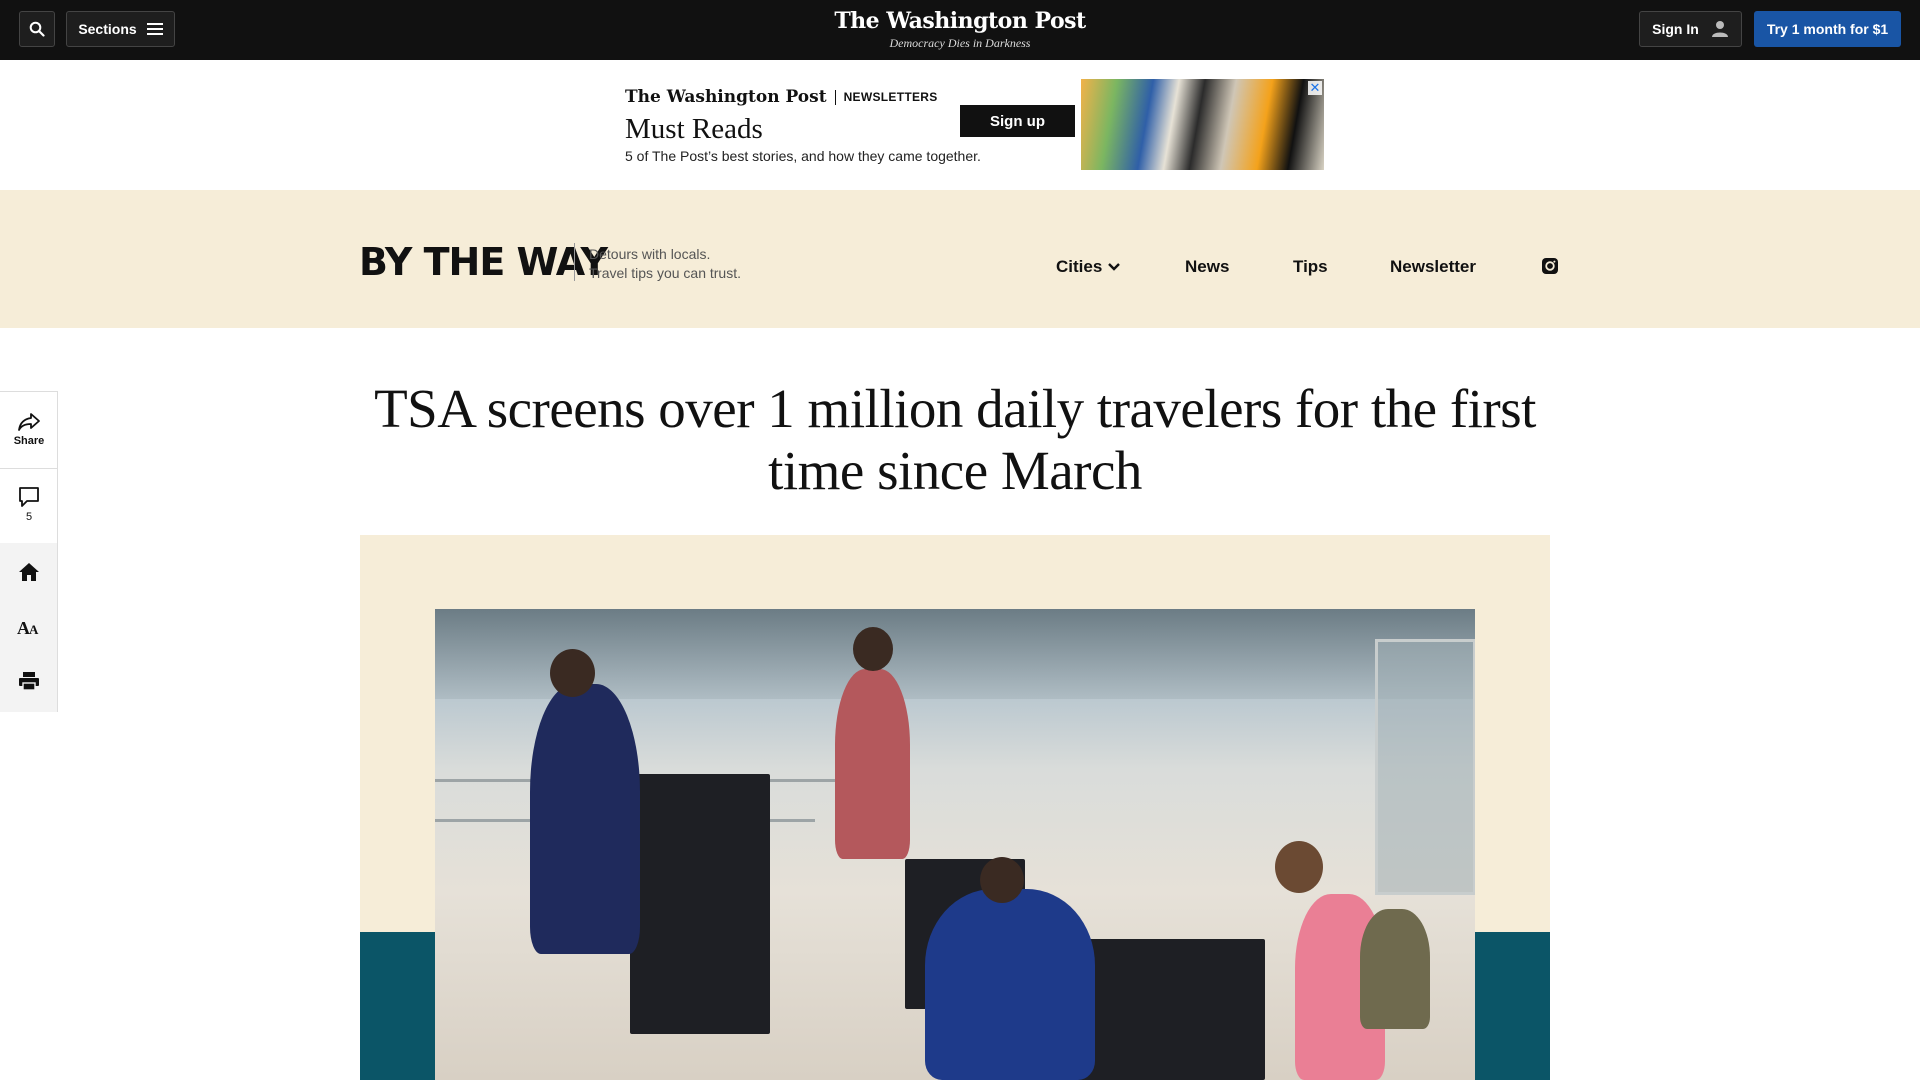 This screenshot has width=1920, height=1080. I want to click on sign-in-label: Sign In, so click(1675, 29).